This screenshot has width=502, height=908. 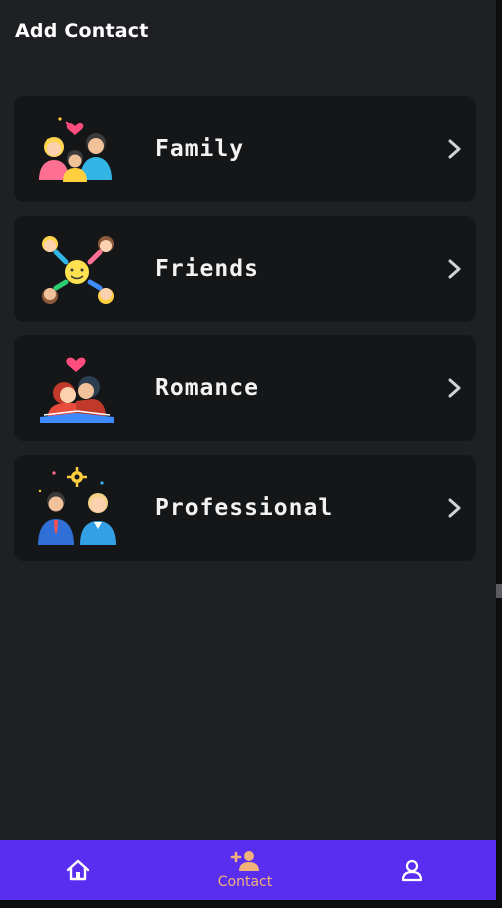 I want to click on category-friends: Friends, so click(x=245, y=269).